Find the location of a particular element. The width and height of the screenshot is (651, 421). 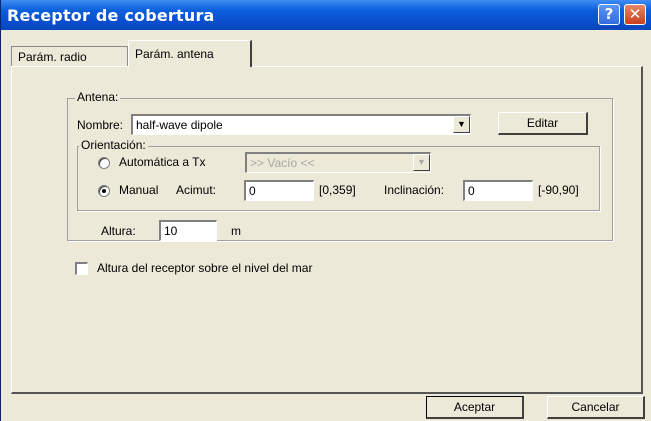

tab-antena: Parám. antena is located at coordinates (190, 53).